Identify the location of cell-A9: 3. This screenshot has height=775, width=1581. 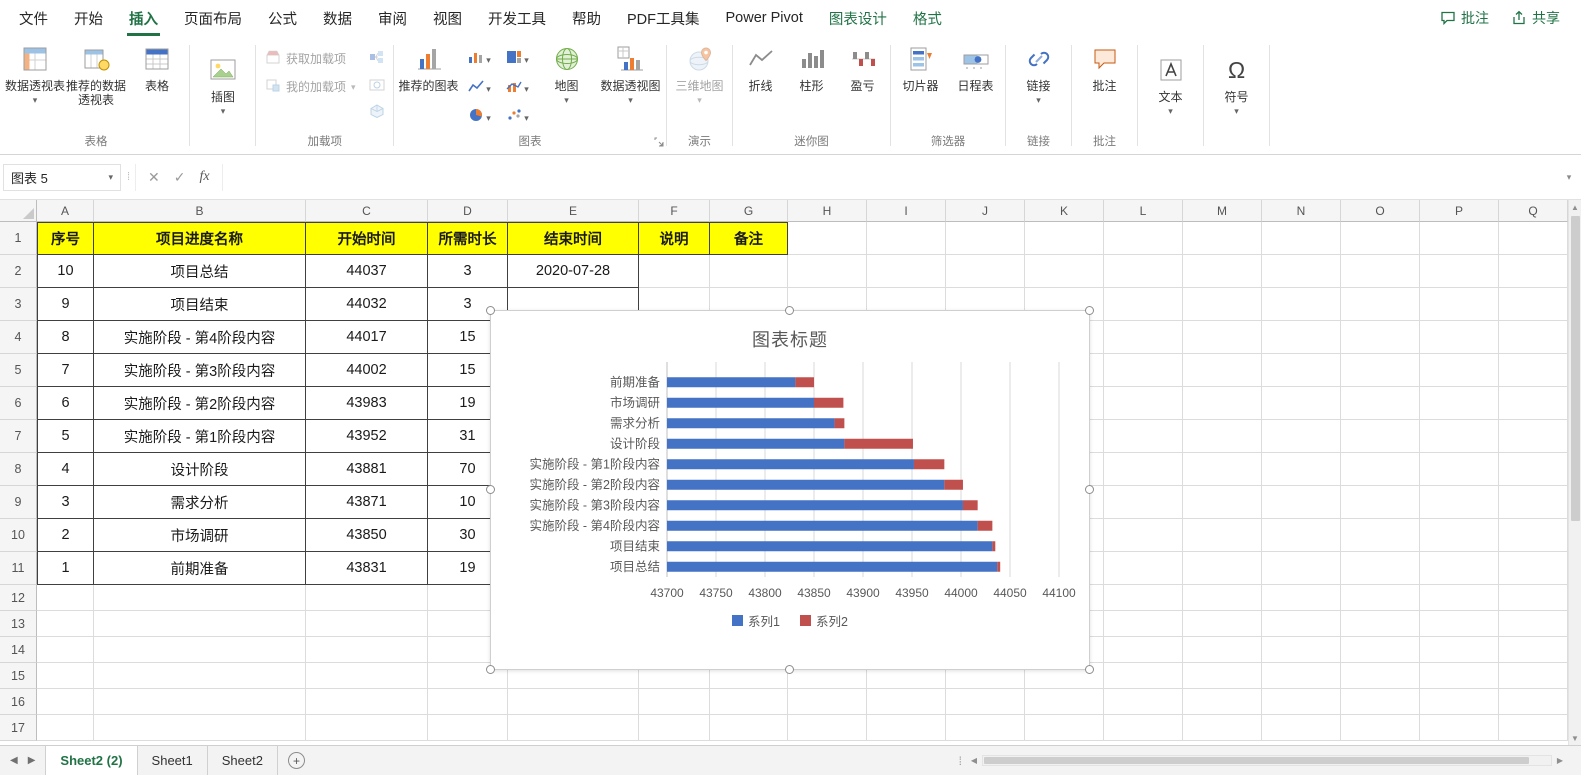
(65, 502).